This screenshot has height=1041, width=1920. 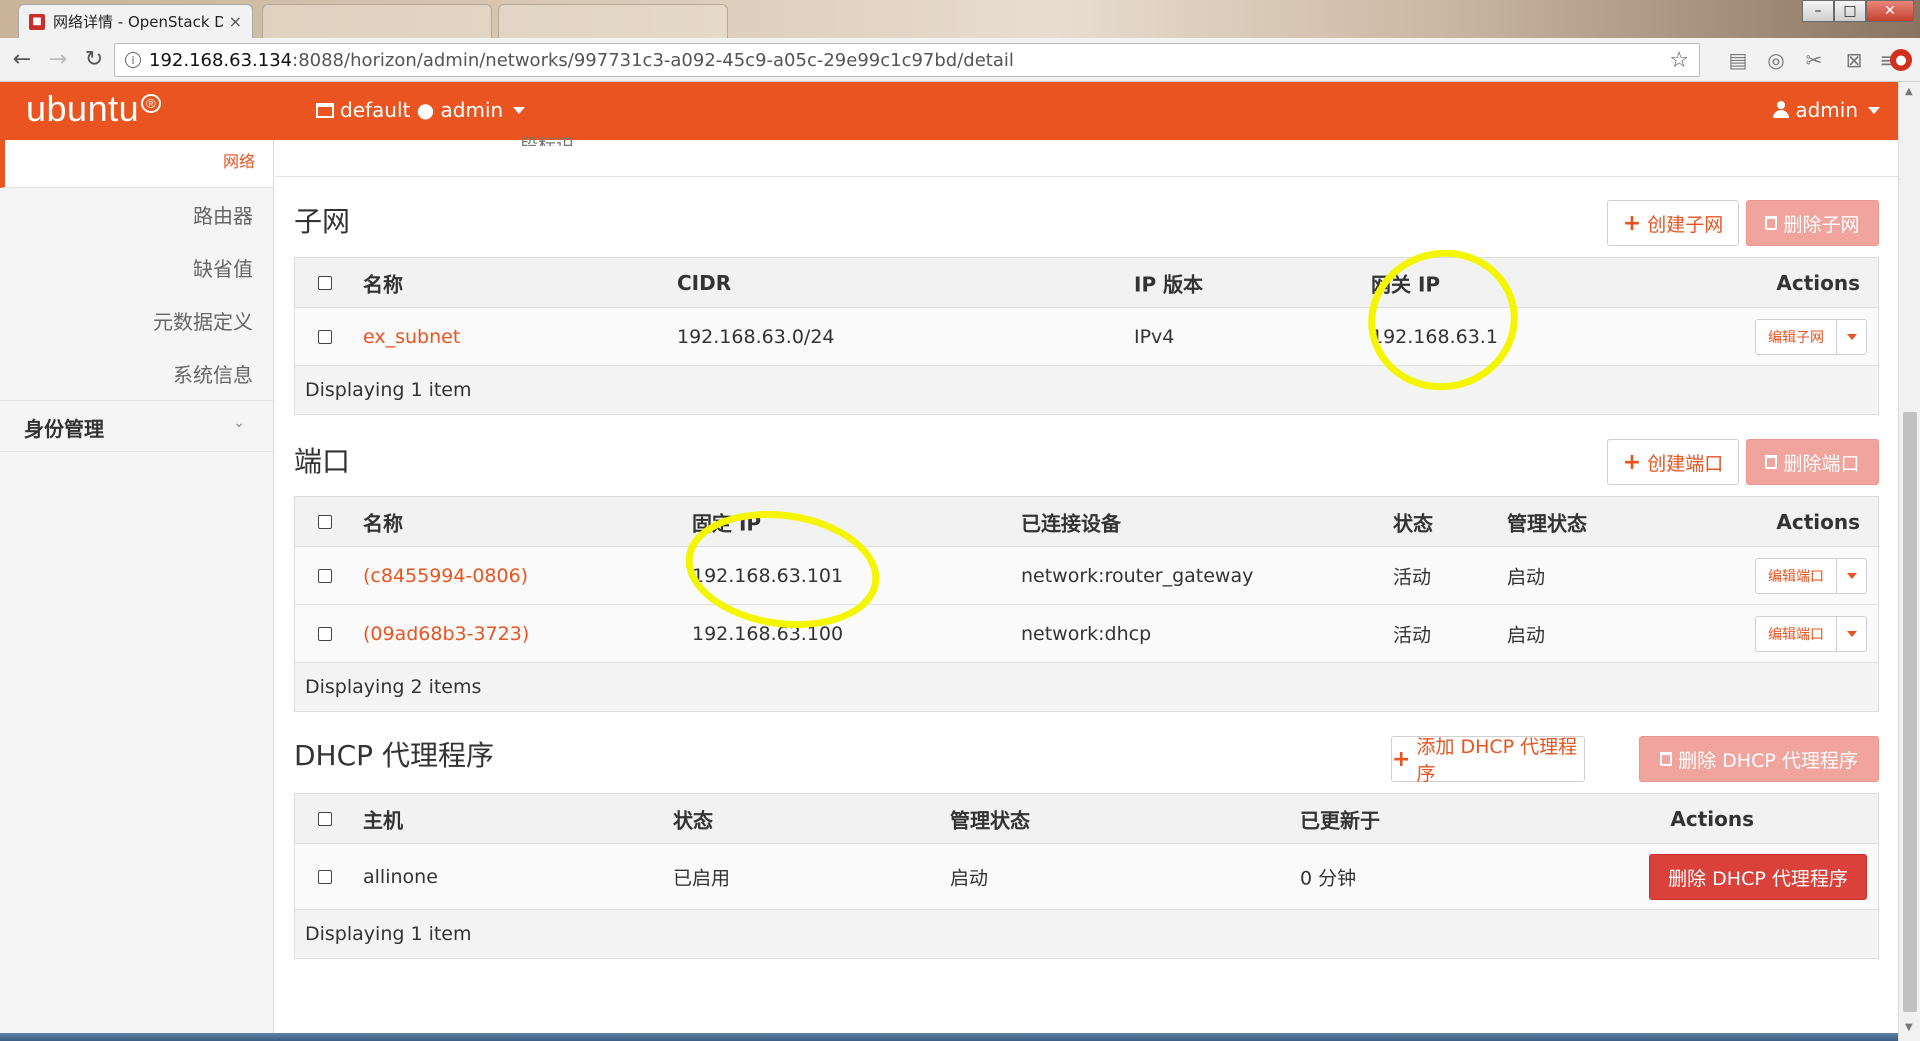 I want to click on info-icon: i, so click(x=133, y=60).